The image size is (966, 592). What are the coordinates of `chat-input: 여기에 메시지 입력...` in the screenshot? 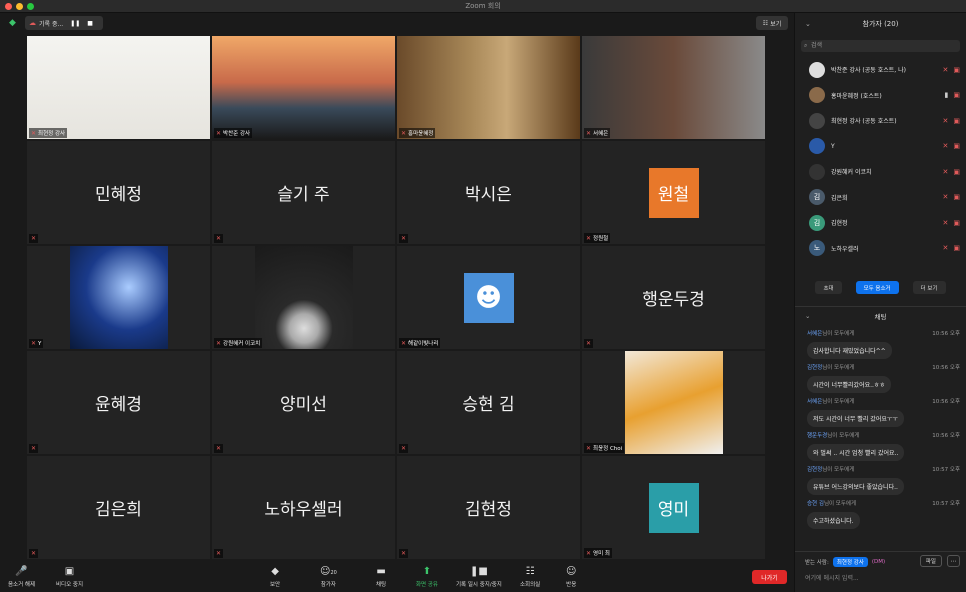 It's located at (832, 577).